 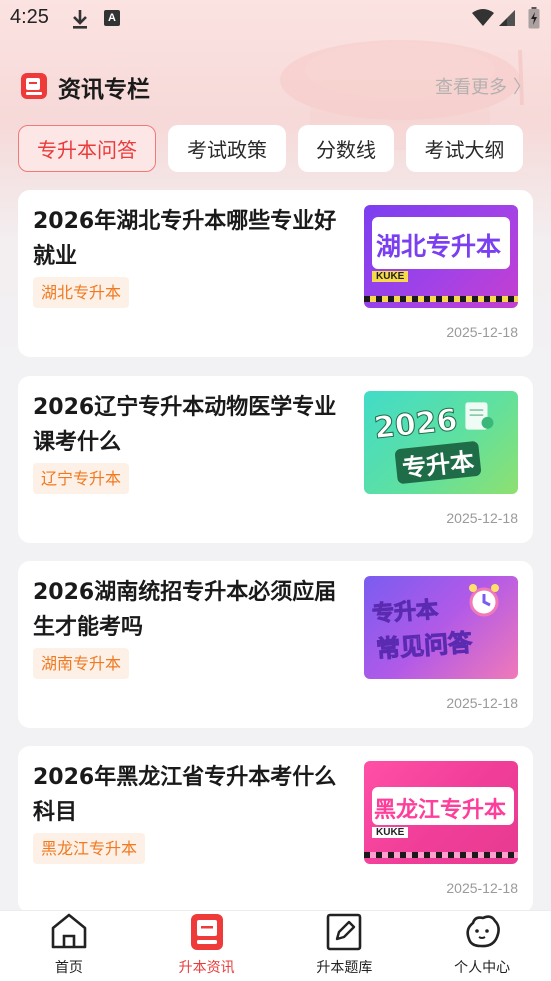 What do you see at coordinates (275, 86) in the screenshot?
I see `section-header: 资讯专栏 查看更多 〉` at bounding box center [275, 86].